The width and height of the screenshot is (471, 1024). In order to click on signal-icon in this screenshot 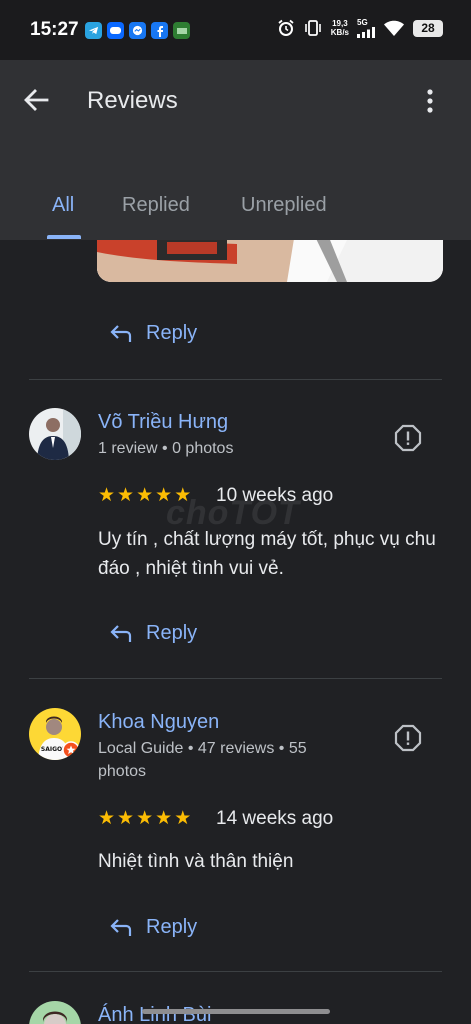, I will do `click(366, 32)`.